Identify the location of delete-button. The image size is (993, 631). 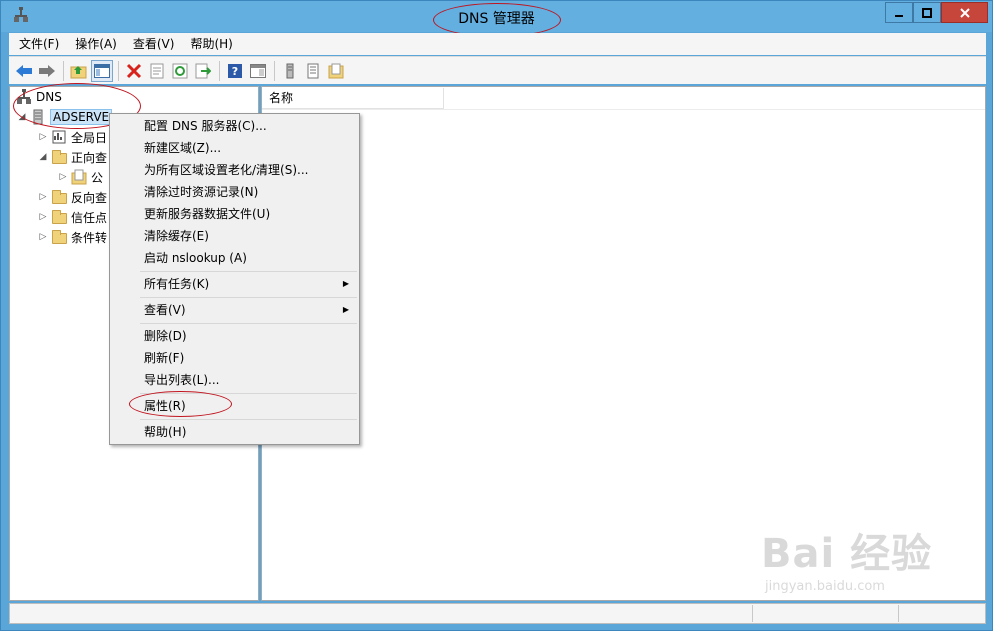
(134, 71).